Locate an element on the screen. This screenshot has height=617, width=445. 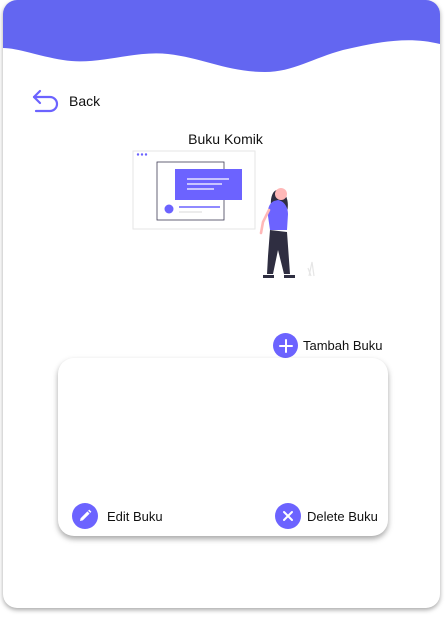
edit-book-icon-circle is located at coordinates (85, 516).